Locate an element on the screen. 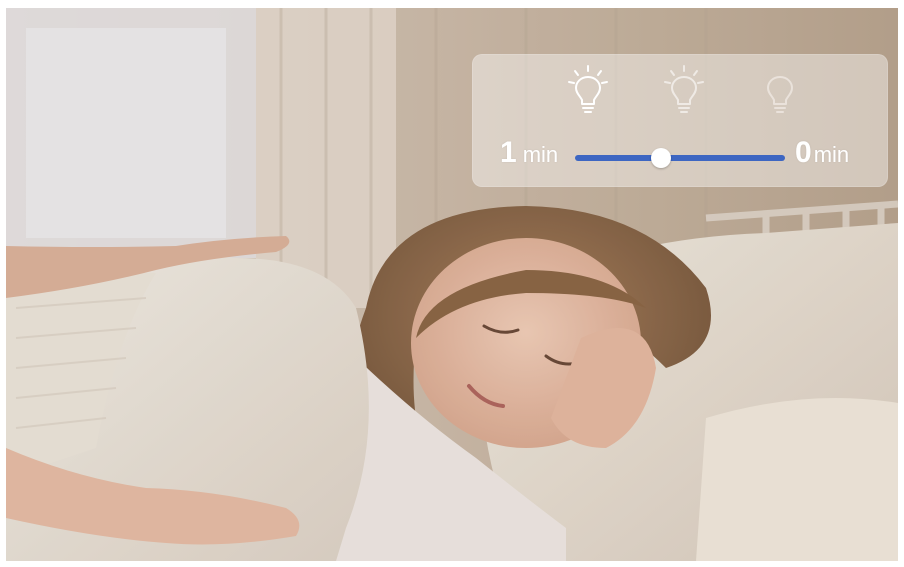 The image size is (904, 567). dimming-slider is located at coordinates (680, 158).